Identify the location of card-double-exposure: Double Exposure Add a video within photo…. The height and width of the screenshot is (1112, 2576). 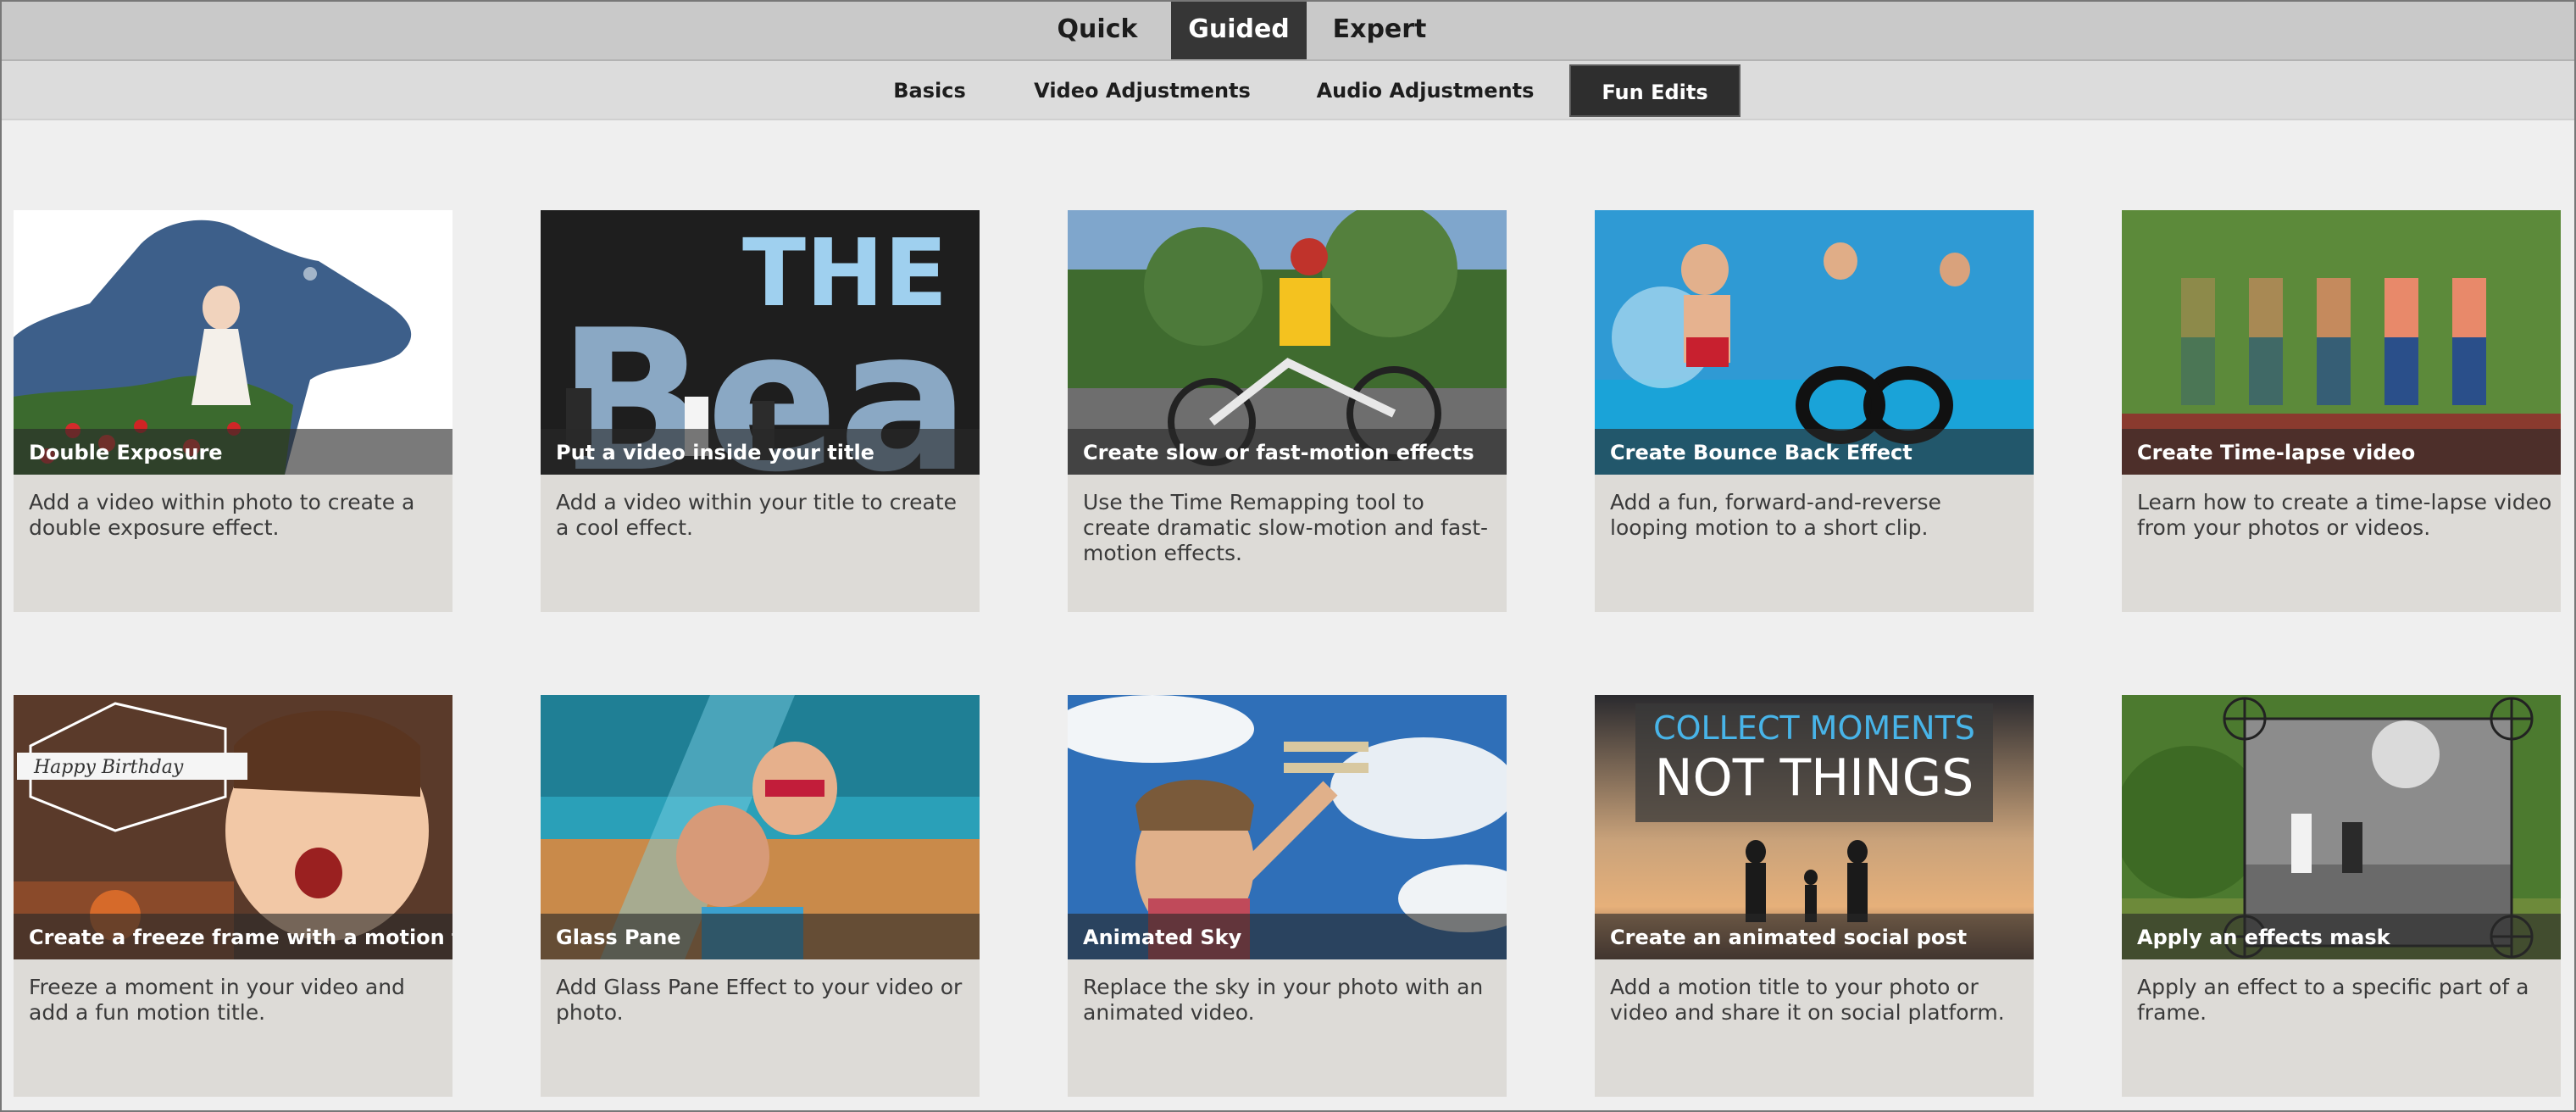
(233, 411).